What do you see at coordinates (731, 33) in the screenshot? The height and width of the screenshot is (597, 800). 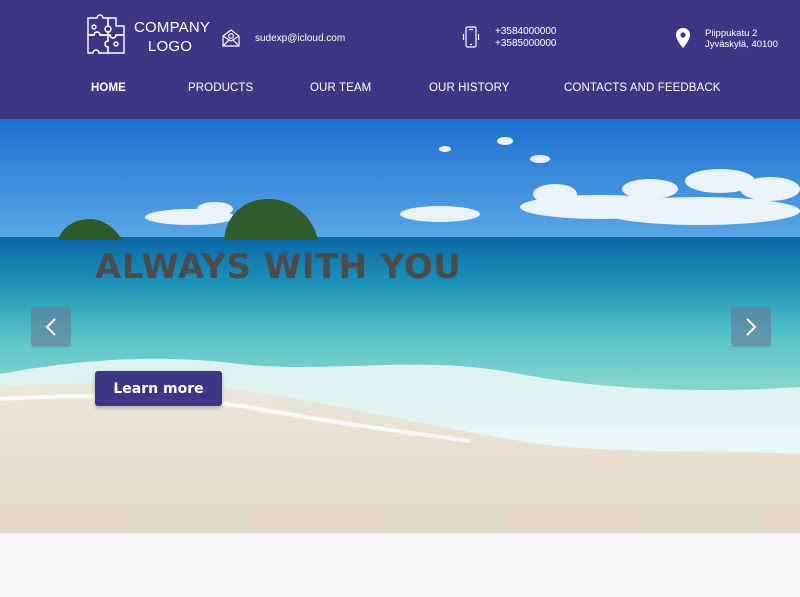 I see `address-line-1: Piippukatu 2` at bounding box center [731, 33].